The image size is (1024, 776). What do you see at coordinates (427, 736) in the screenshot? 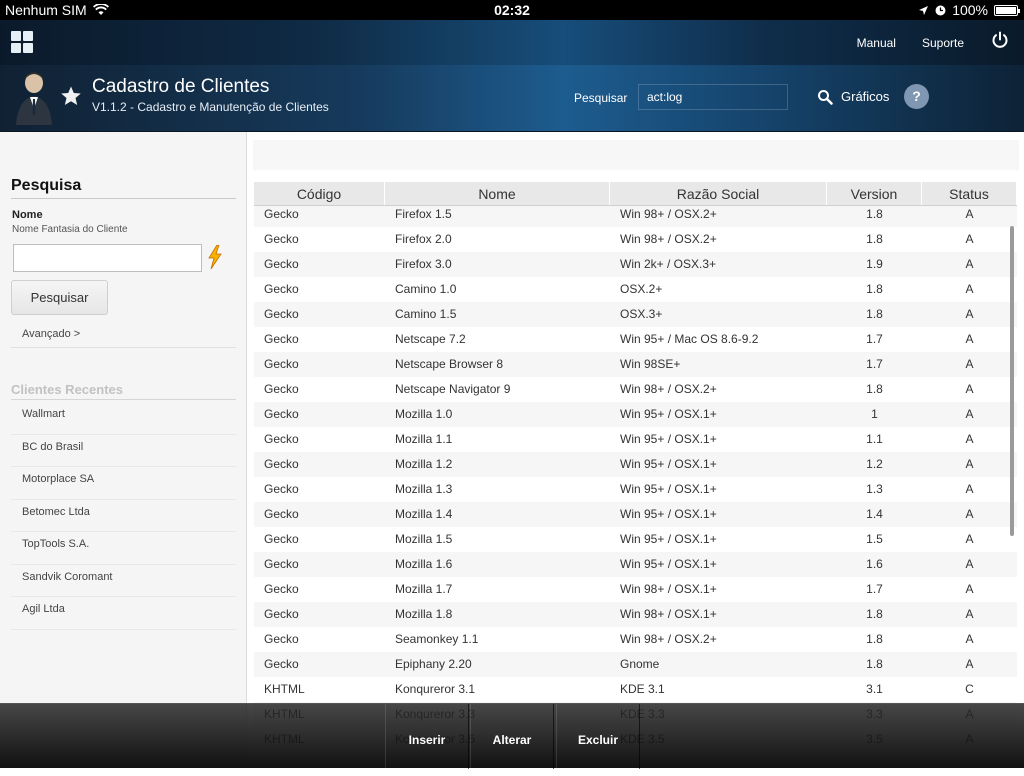
I see `insert-button: Inserir` at bounding box center [427, 736].